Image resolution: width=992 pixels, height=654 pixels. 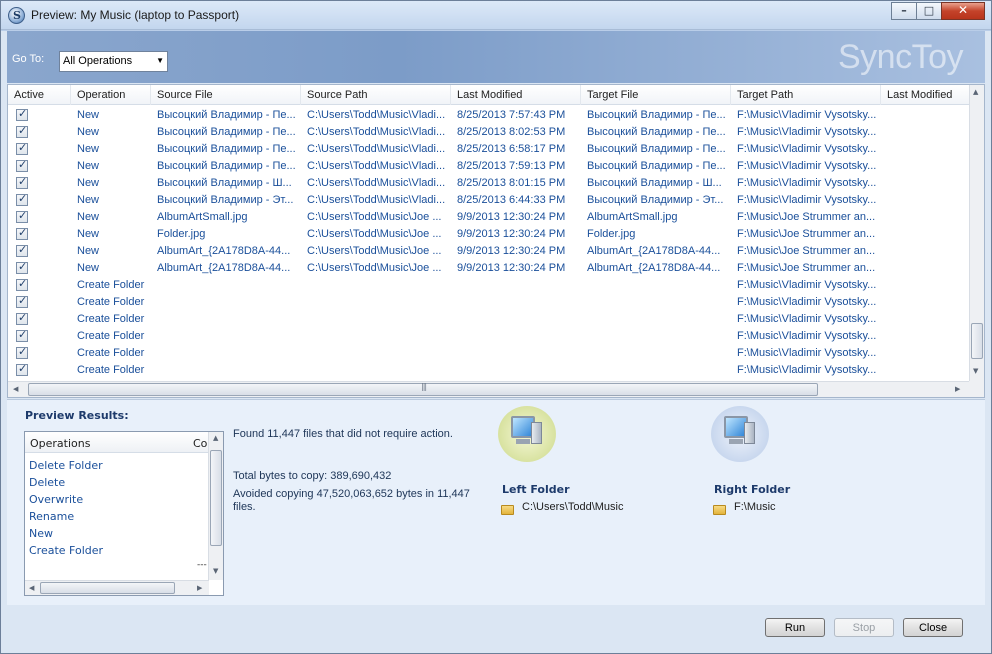 What do you see at coordinates (806, 95) in the screenshot?
I see `column-header-target-path: Target Path` at bounding box center [806, 95].